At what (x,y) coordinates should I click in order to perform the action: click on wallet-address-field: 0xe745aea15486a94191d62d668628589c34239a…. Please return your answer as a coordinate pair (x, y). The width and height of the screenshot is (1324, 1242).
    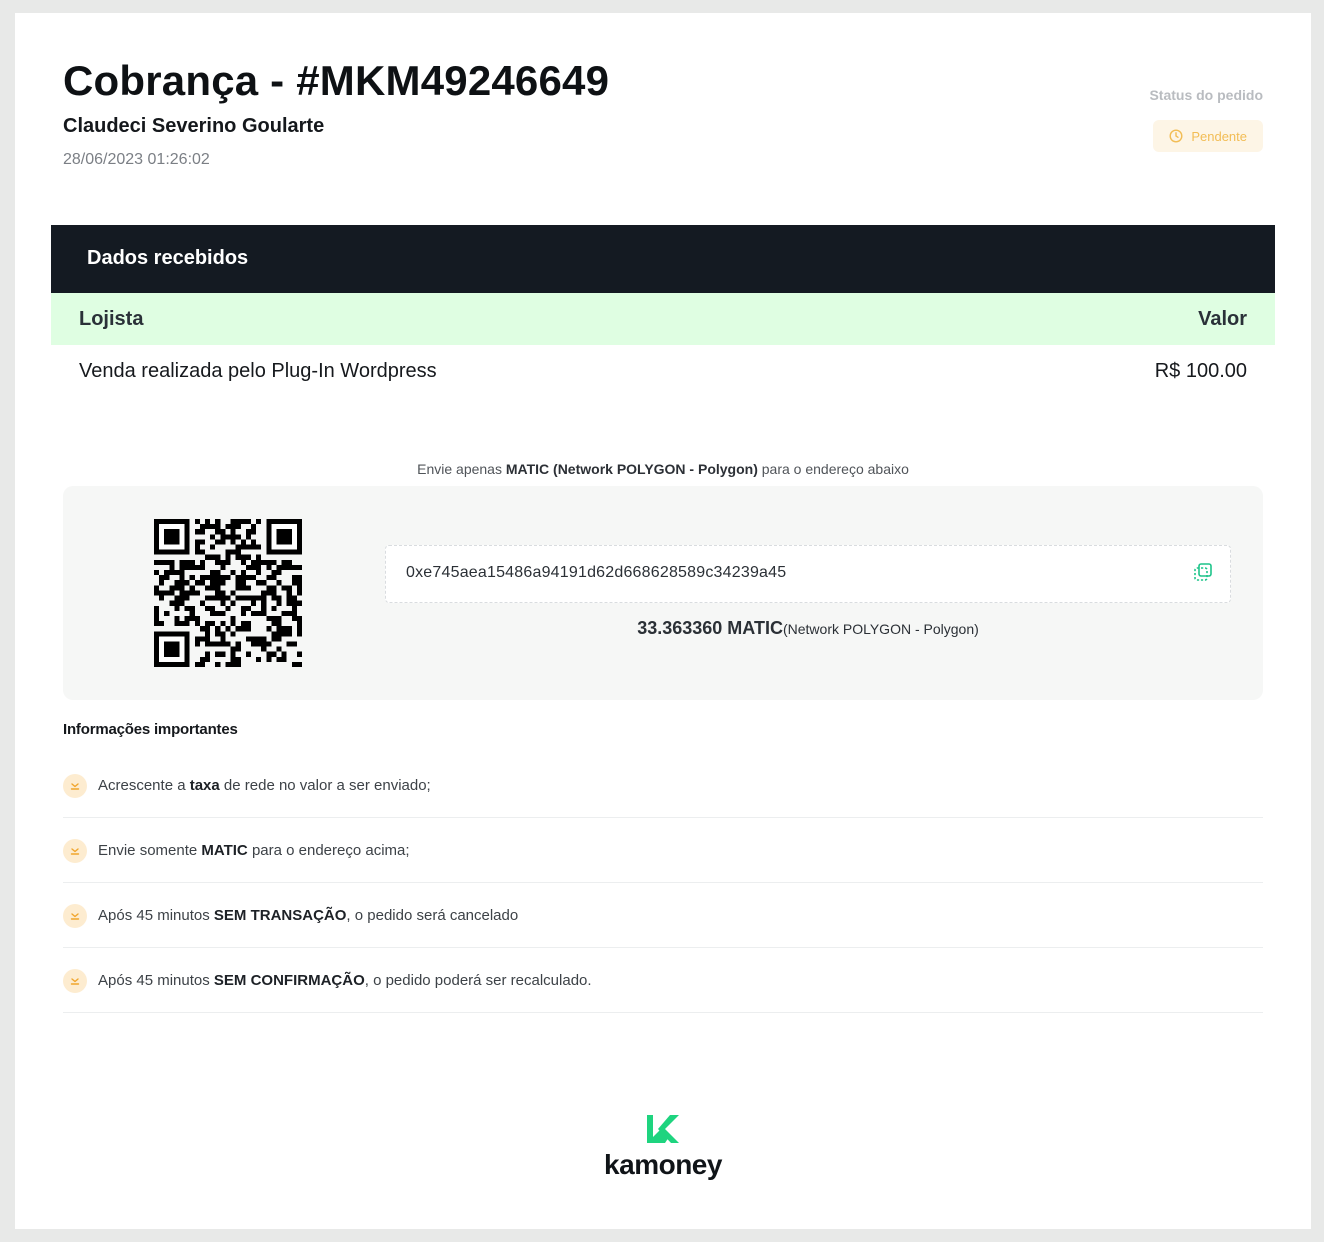
    Looking at the image, I should click on (808, 574).